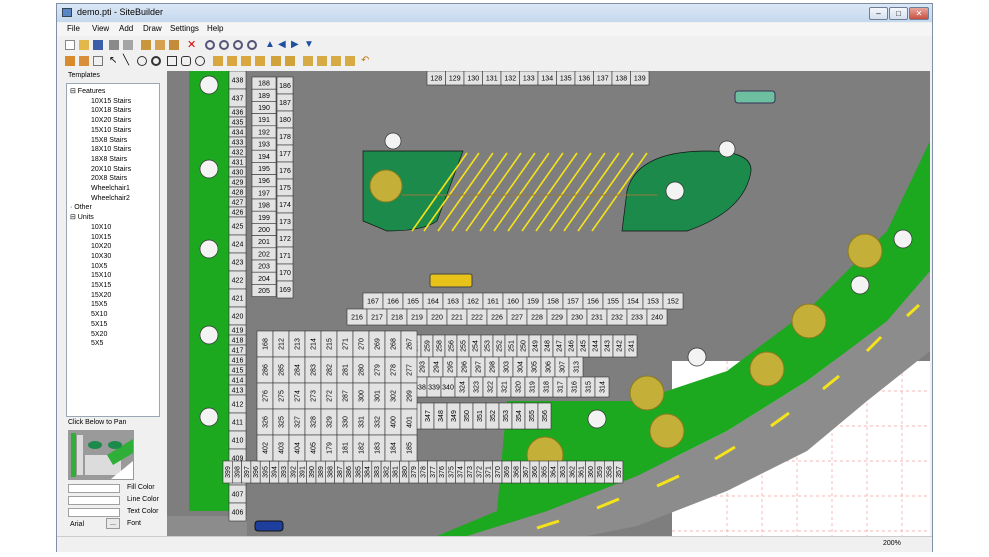 This screenshot has width=989, height=557. What do you see at coordinates (143, 511) in the screenshot?
I see `text-color-label: Text Color` at bounding box center [143, 511].